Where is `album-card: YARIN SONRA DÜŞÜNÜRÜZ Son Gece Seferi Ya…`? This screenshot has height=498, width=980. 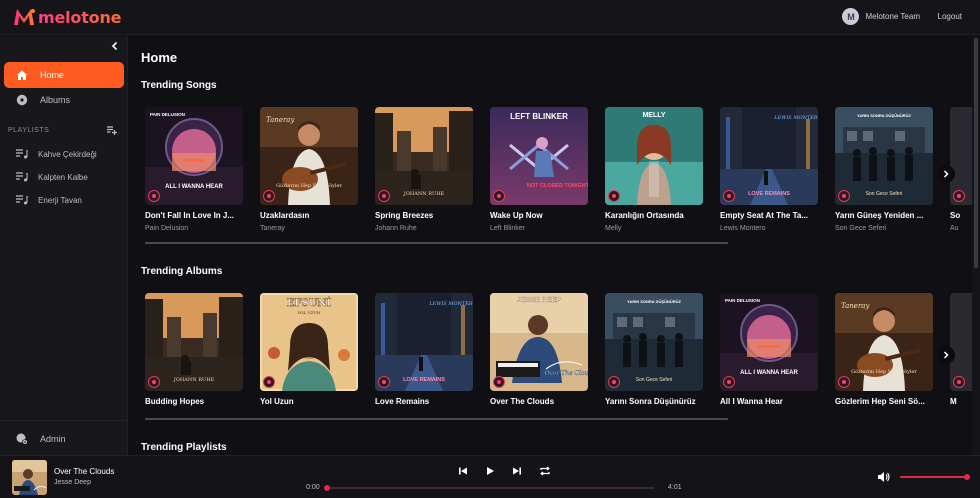
album-card: YARIN SONRA DÜŞÜNÜRÜZ Son Gece Seferi Ya… is located at coordinates (654, 349).